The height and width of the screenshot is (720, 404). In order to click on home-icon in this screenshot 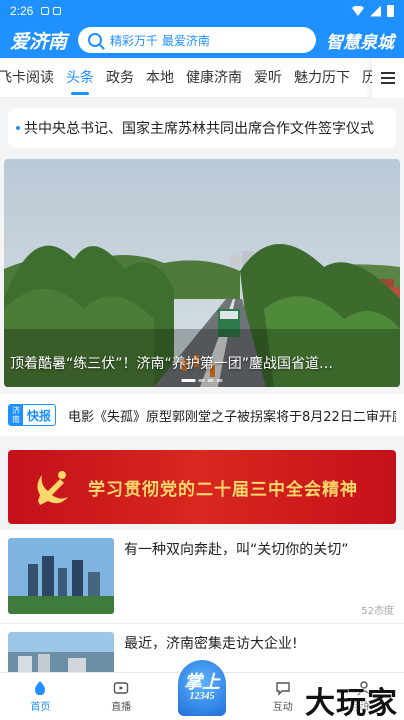, I will do `click(40, 688)`.